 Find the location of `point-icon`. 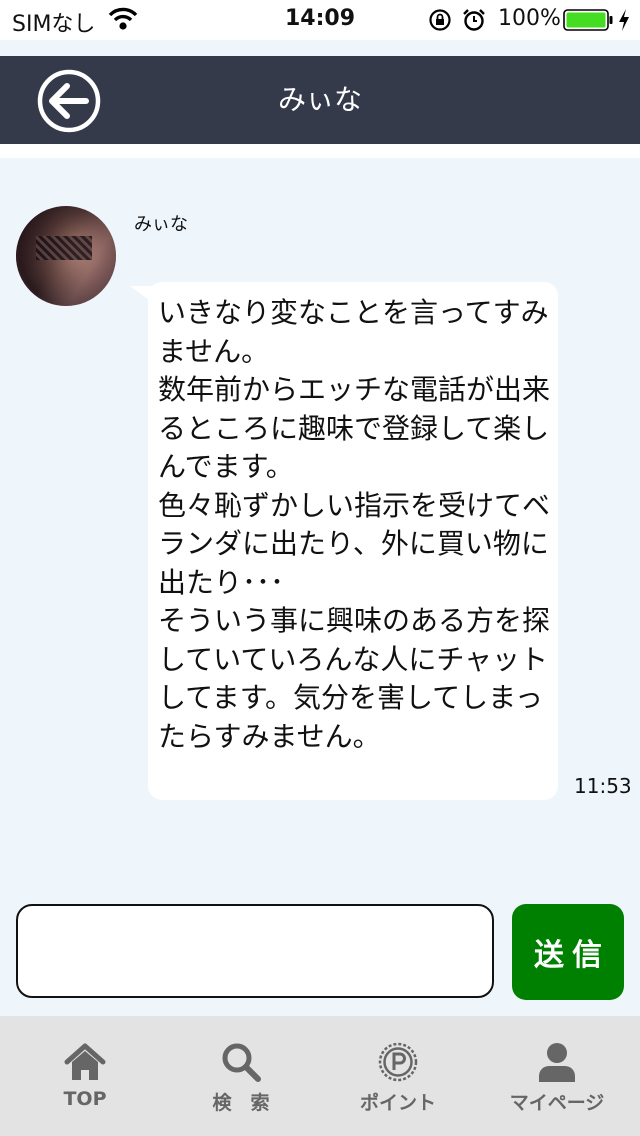

point-icon is located at coordinates (398, 1062).